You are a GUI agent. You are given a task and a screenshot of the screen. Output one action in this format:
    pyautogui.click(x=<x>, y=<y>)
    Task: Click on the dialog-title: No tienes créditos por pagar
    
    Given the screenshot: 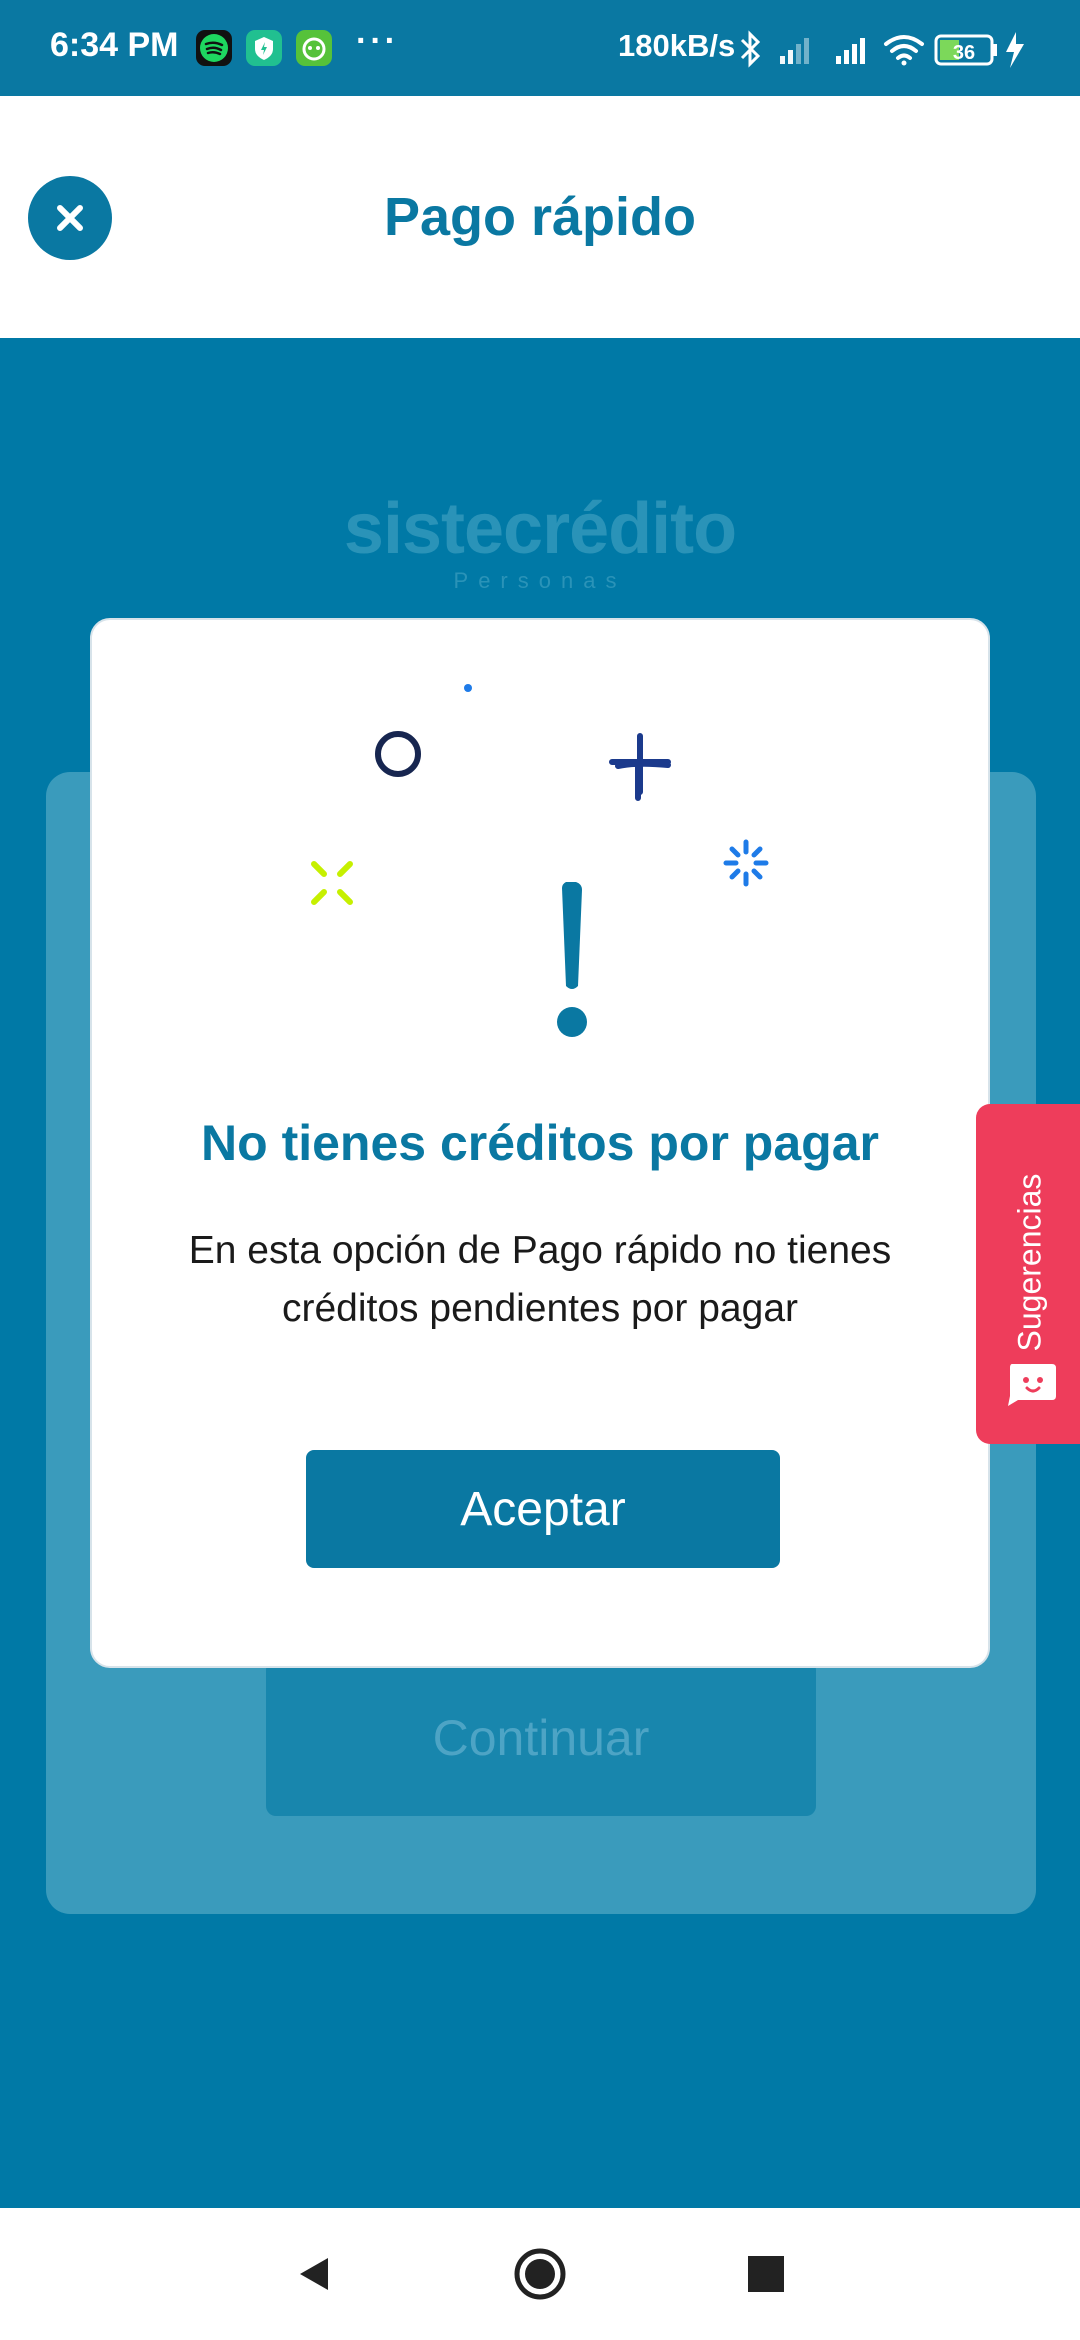 What is the action you would take?
    pyautogui.click(x=540, y=1143)
    